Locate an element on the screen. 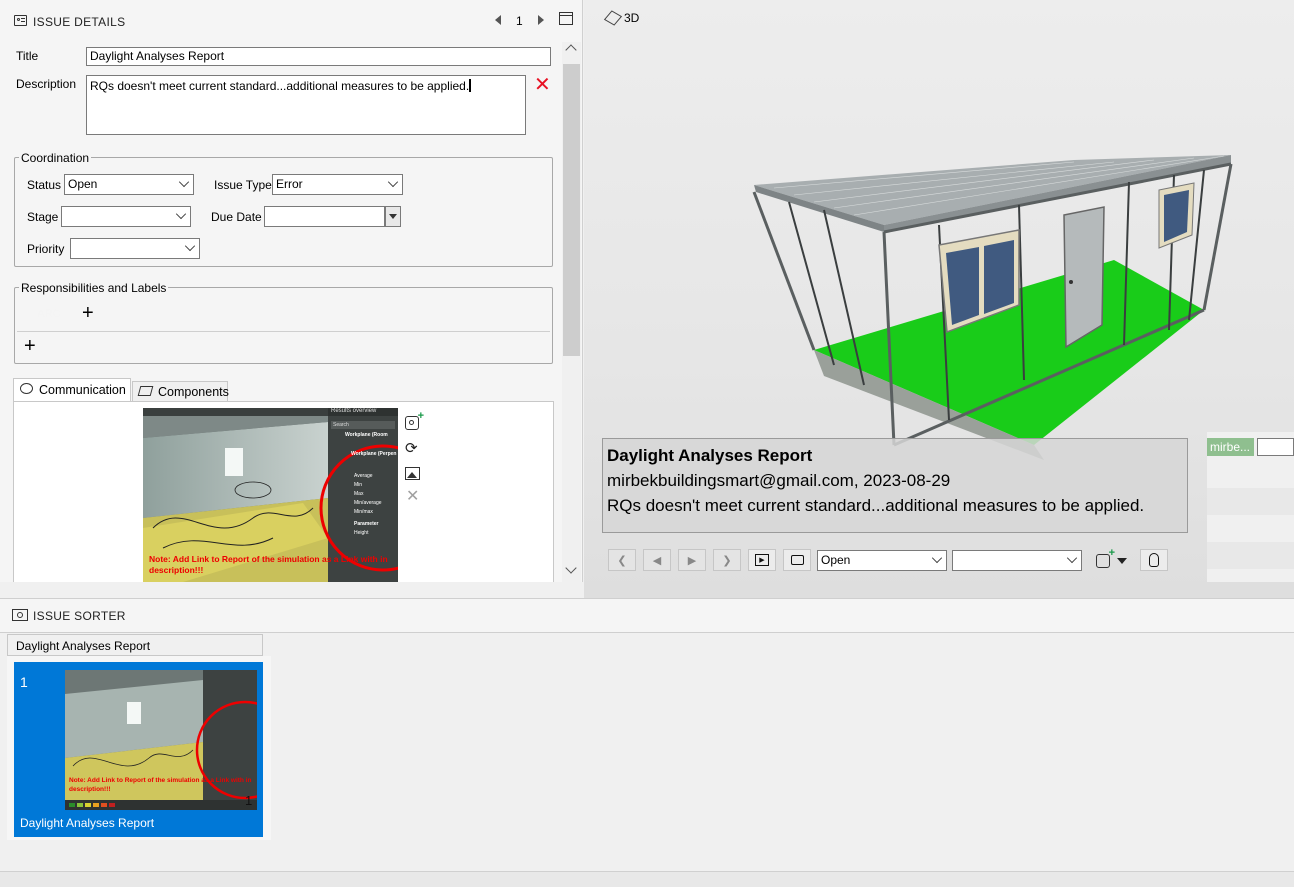 The height and width of the screenshot is (887, 1294). tab-communication: Communication is located at coordinates (72, 390).